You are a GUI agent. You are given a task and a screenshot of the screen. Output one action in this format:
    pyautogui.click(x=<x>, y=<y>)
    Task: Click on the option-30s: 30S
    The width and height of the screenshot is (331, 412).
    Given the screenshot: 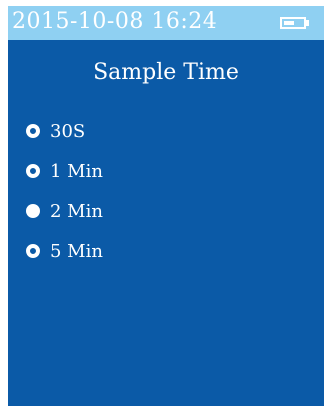 What is the action you would take?
    pyautogui.click(x=55, y=131)
    